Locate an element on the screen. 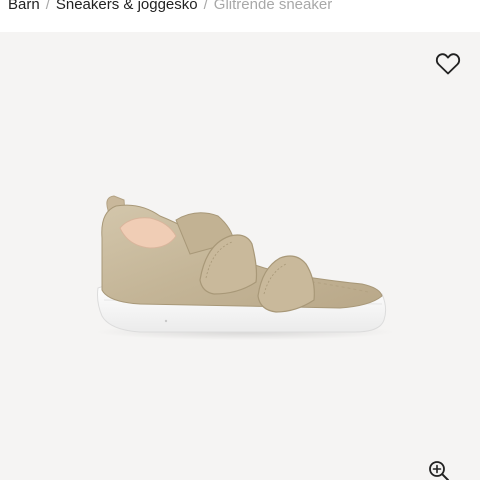  zoom-in-icon is located at coordinates (439, 470).